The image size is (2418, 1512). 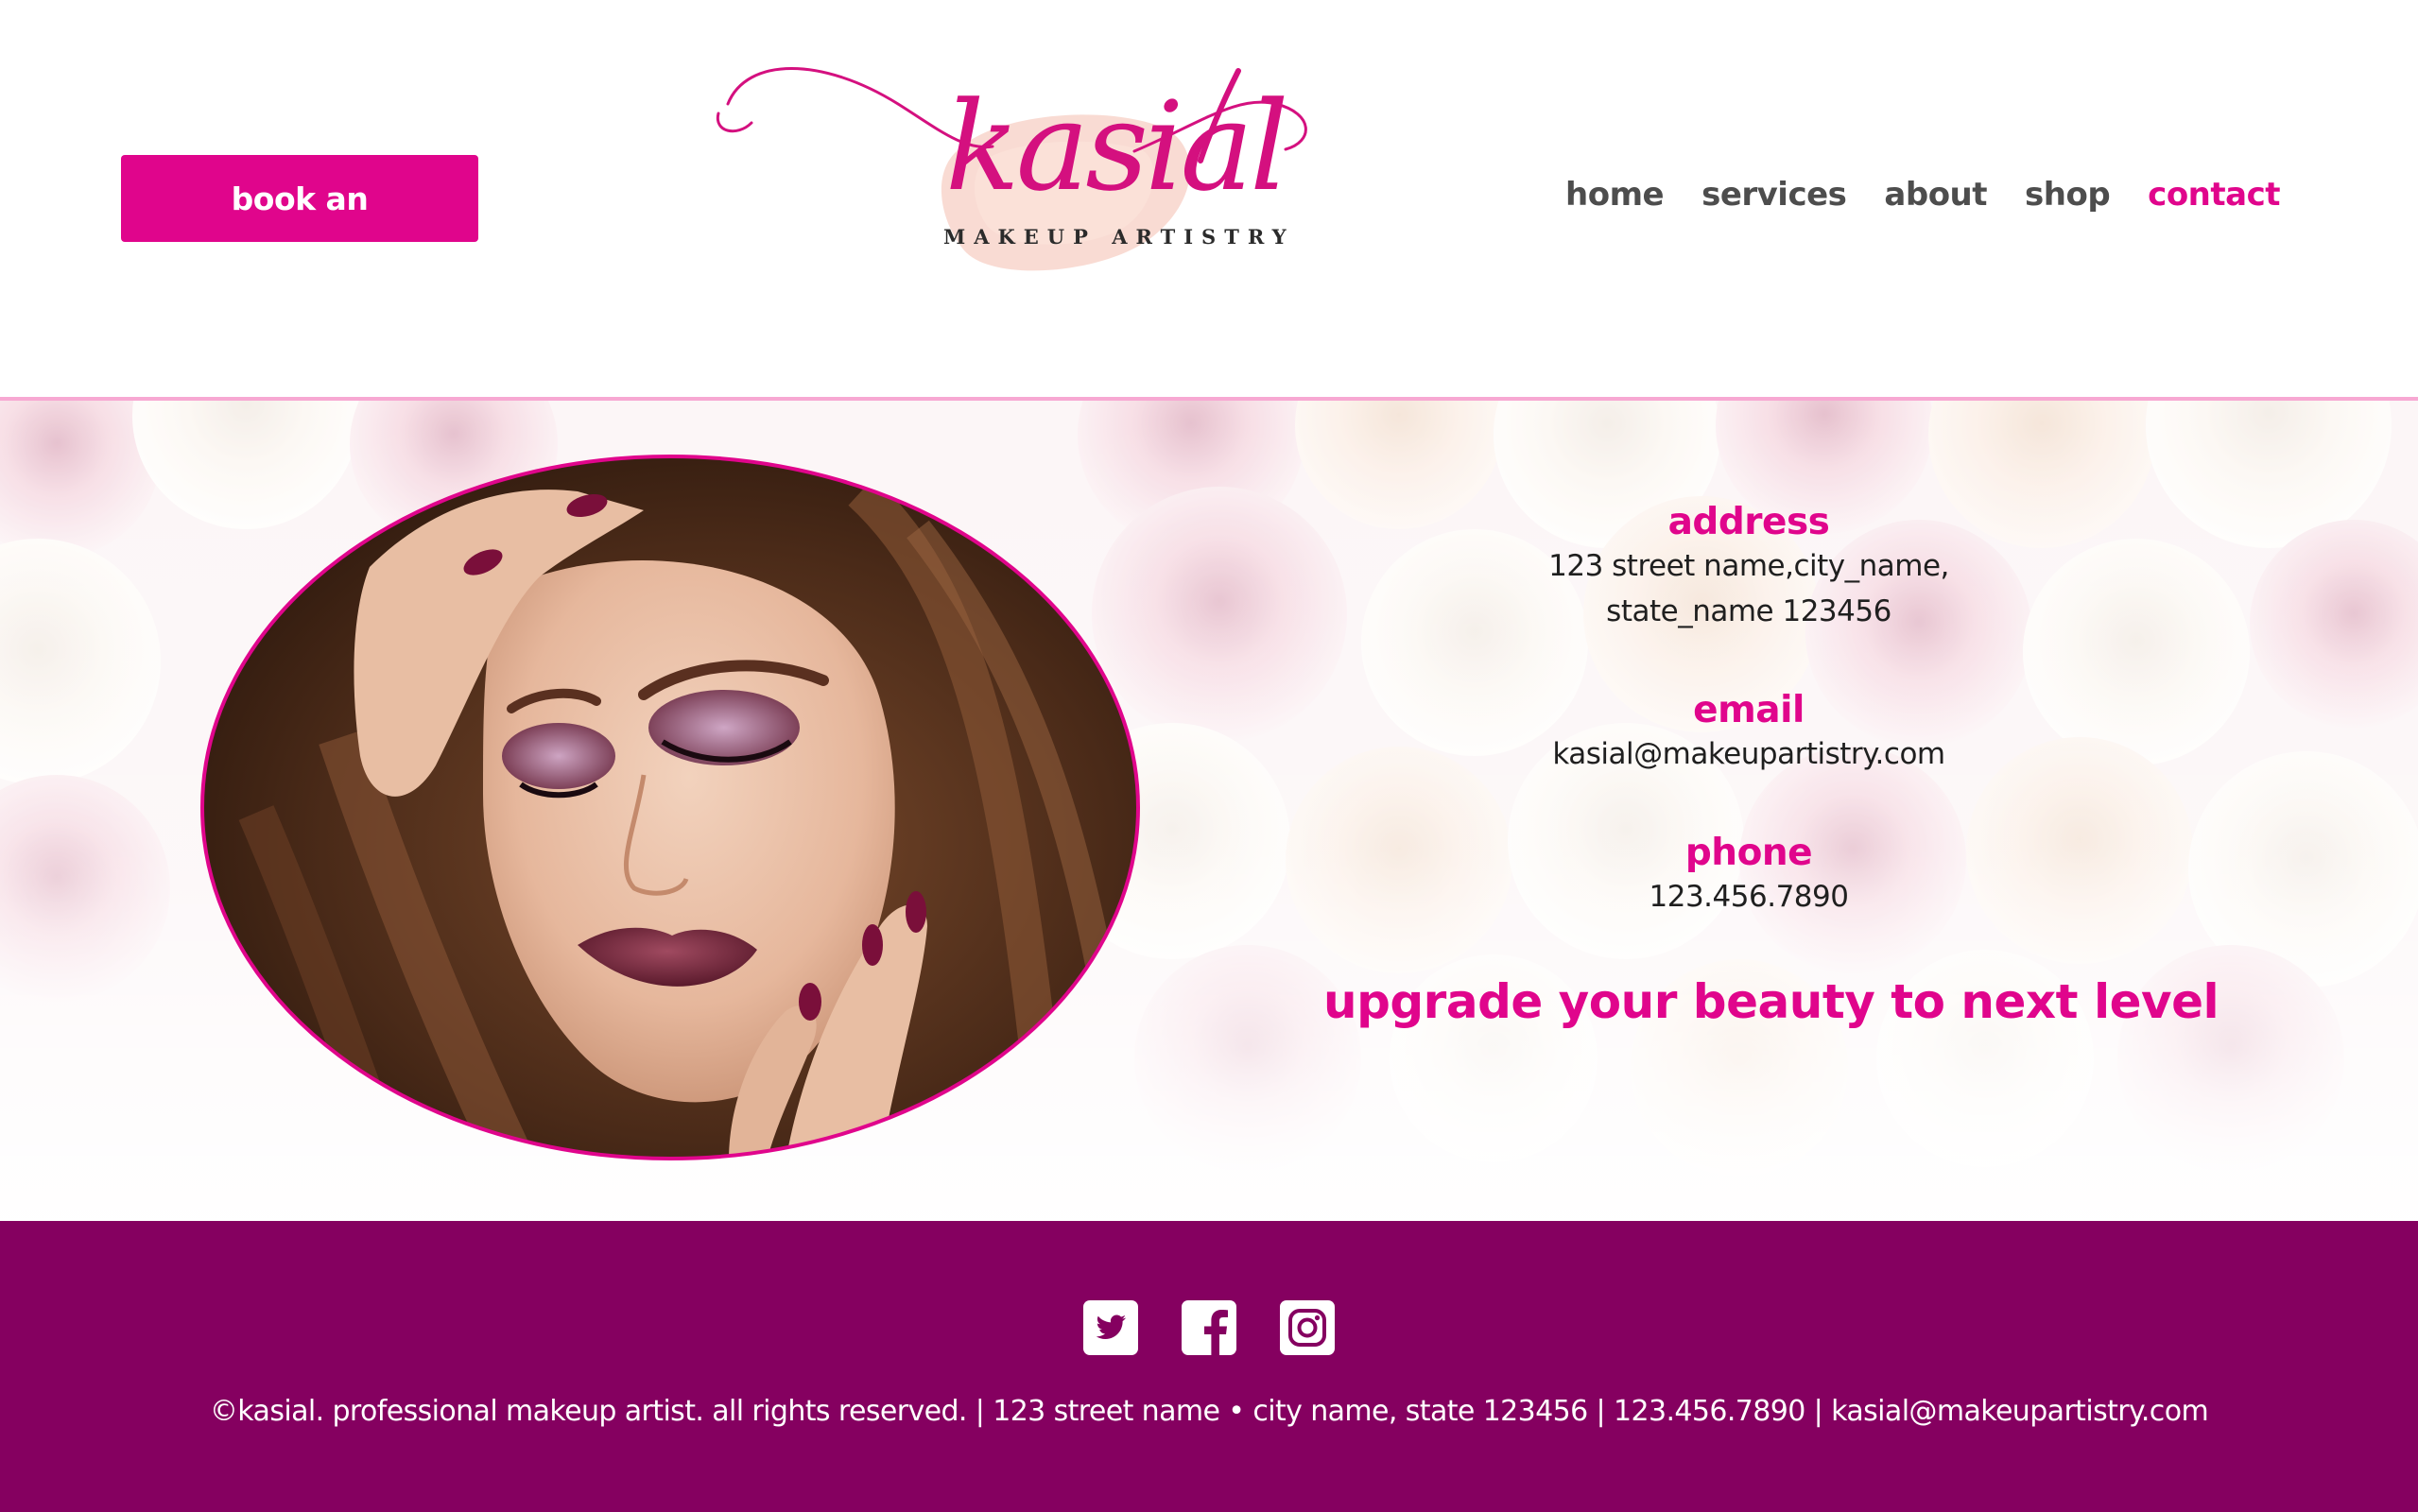 I want to click on book-appointment-button: book an appointment, so click(x=299, y=229).